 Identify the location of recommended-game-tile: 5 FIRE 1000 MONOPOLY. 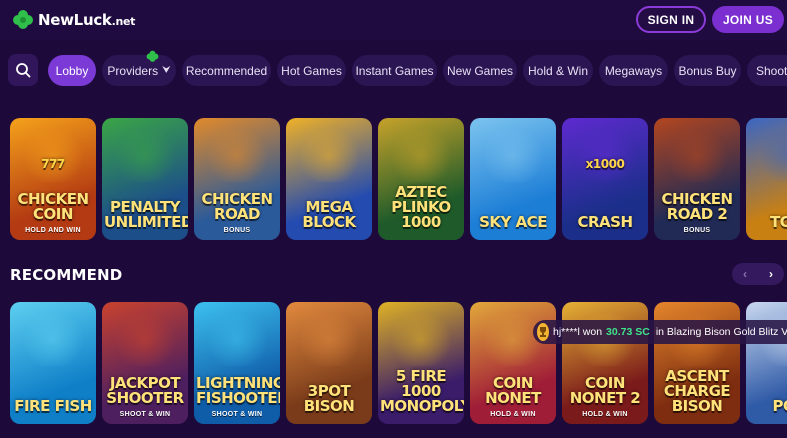
(421, 363).